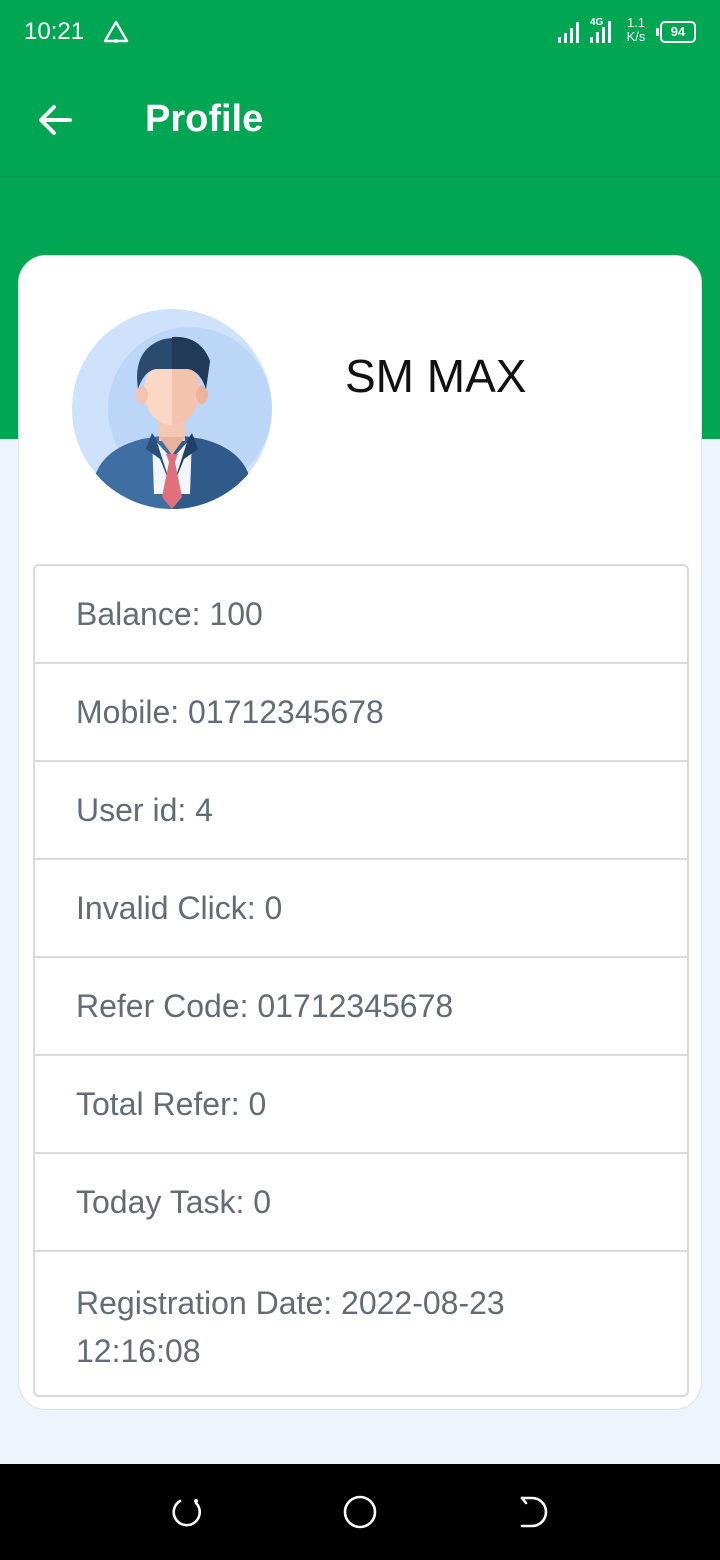  I want to click on info-row-today-task: Today Task: 0, so click(361, 1203).